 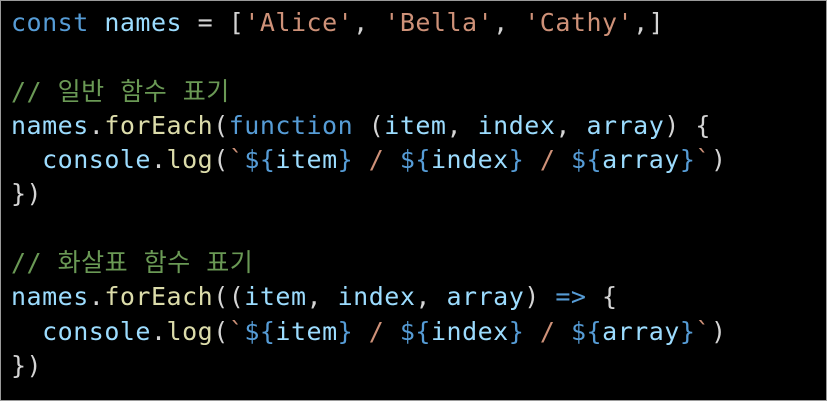 What do you see at coordinates (229, 297) in the screenshot?
I see `code-token: ((` at bounding box center [229, 297].